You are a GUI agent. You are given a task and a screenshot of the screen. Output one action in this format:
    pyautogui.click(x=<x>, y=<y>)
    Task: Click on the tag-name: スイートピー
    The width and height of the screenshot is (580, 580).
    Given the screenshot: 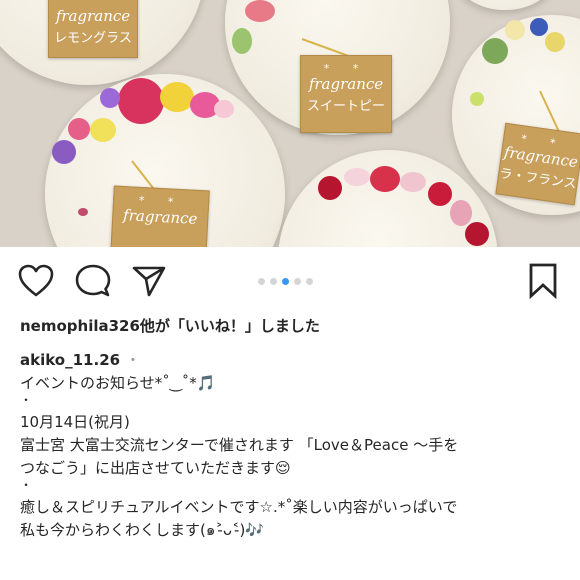 What is the action you would take?
    pyautogui.click(x=345, y=106)
    